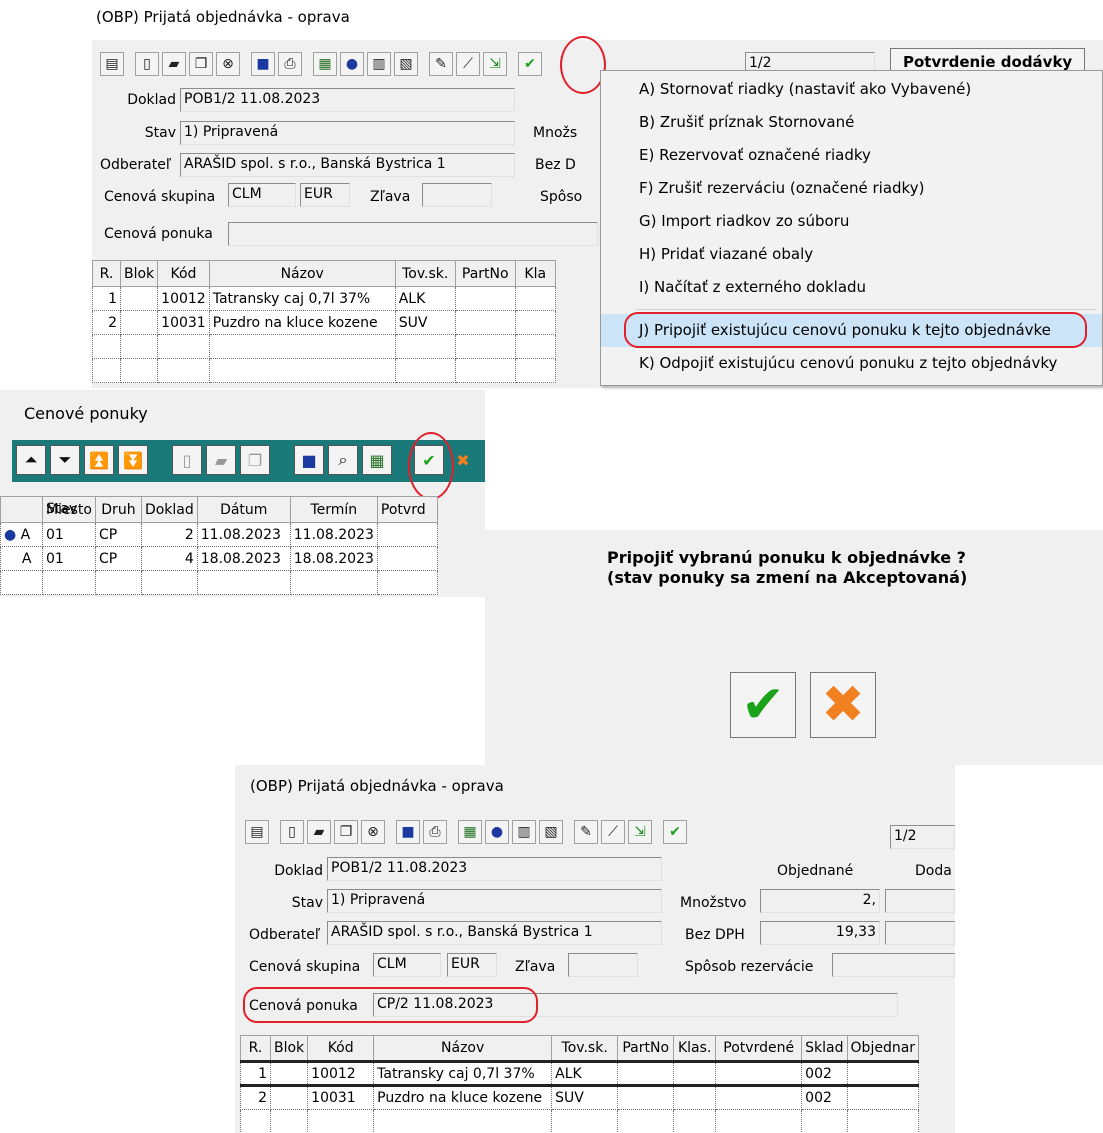 The width and height of the screenshot is (1103, 1133). What do you see at coordinates (61, 509) in the screenshot?
I see `col-header-stav: Stav` at bounding box center [61, 509].